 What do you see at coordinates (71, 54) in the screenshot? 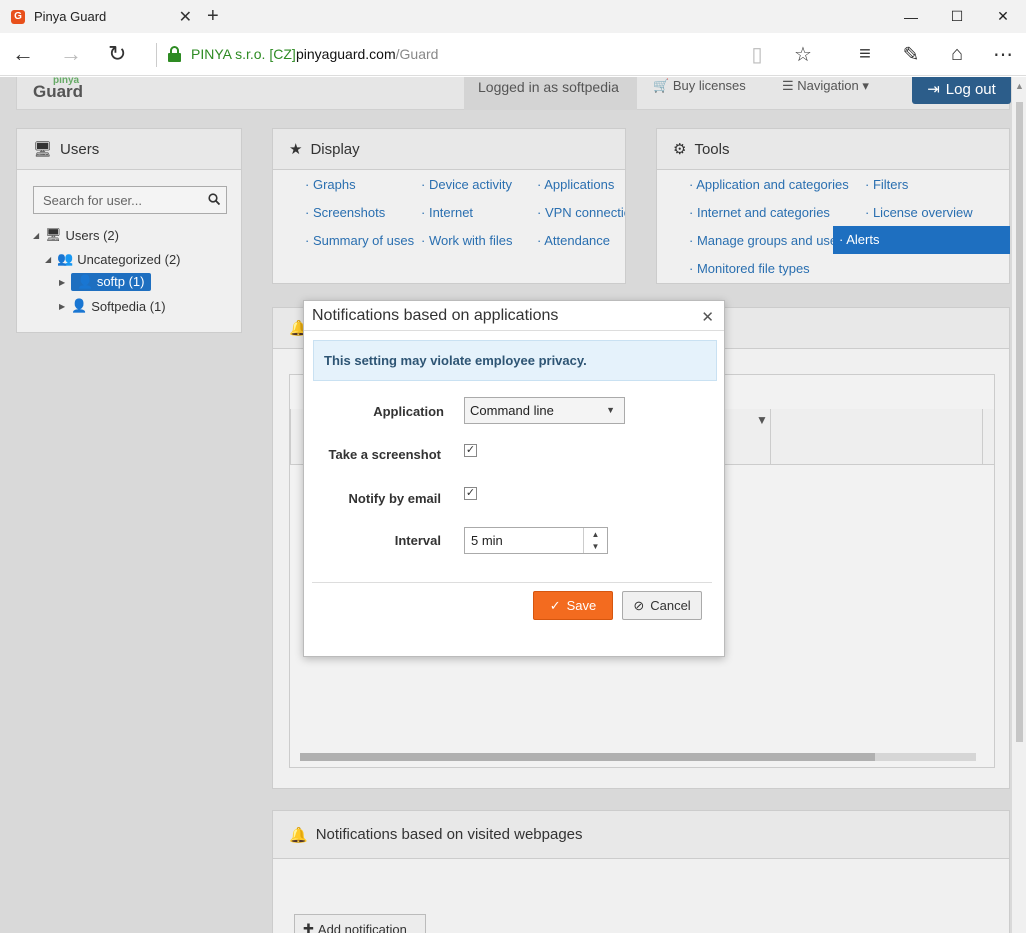
I see `forward-icon: →` at bounding box center [71, 54].